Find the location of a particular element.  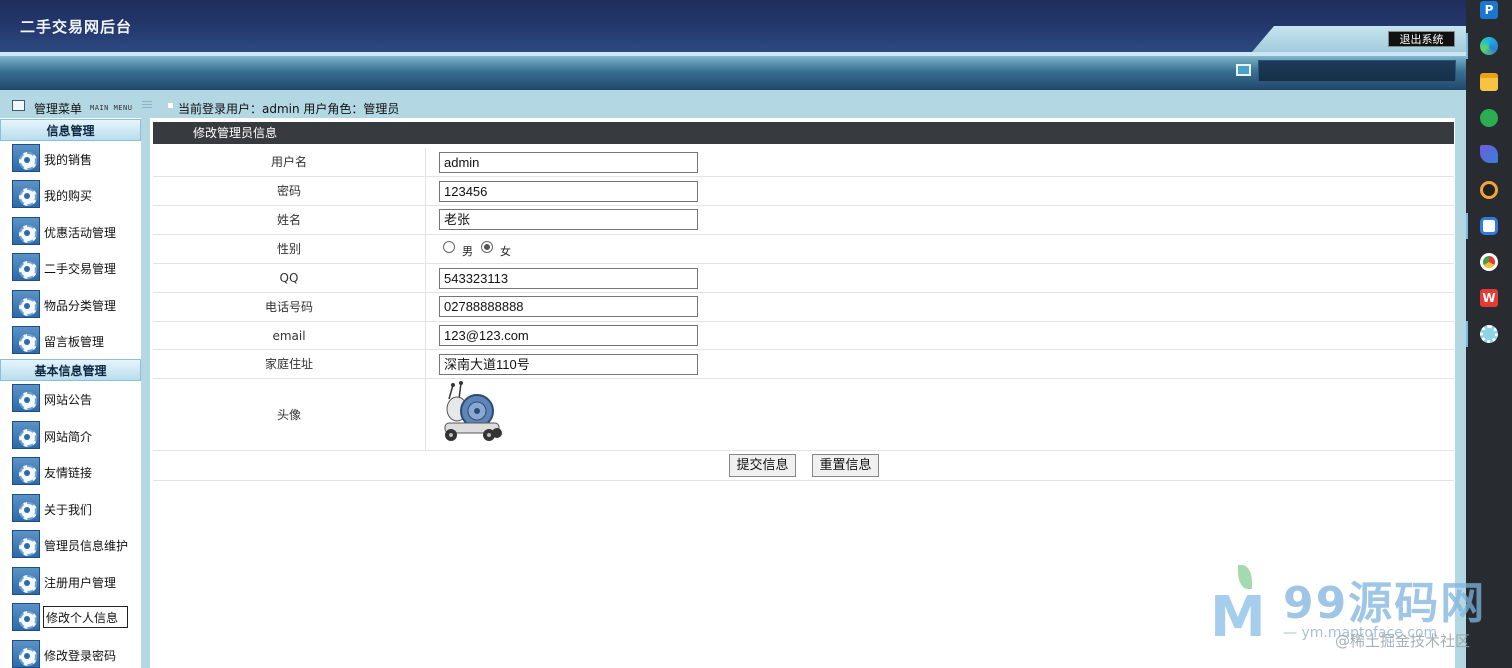

sidebar-item-announcements: 网站公告 is located at coordinates (74, 399).